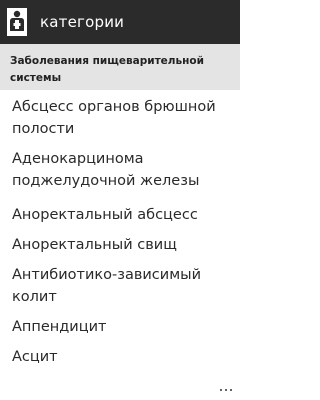  What do you see at coordinates (78, 159) in the screenshot?
I see `list-item-line1: Аденокарцинома` at bounding box center [78, 159].